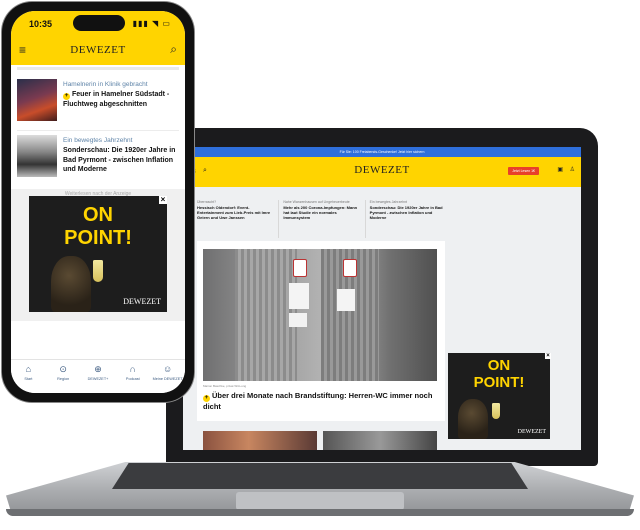  What do you see at coordinates (41, 24) in the screenshot?
I see `status-time: 10:35` at bounding box center [41, 24].